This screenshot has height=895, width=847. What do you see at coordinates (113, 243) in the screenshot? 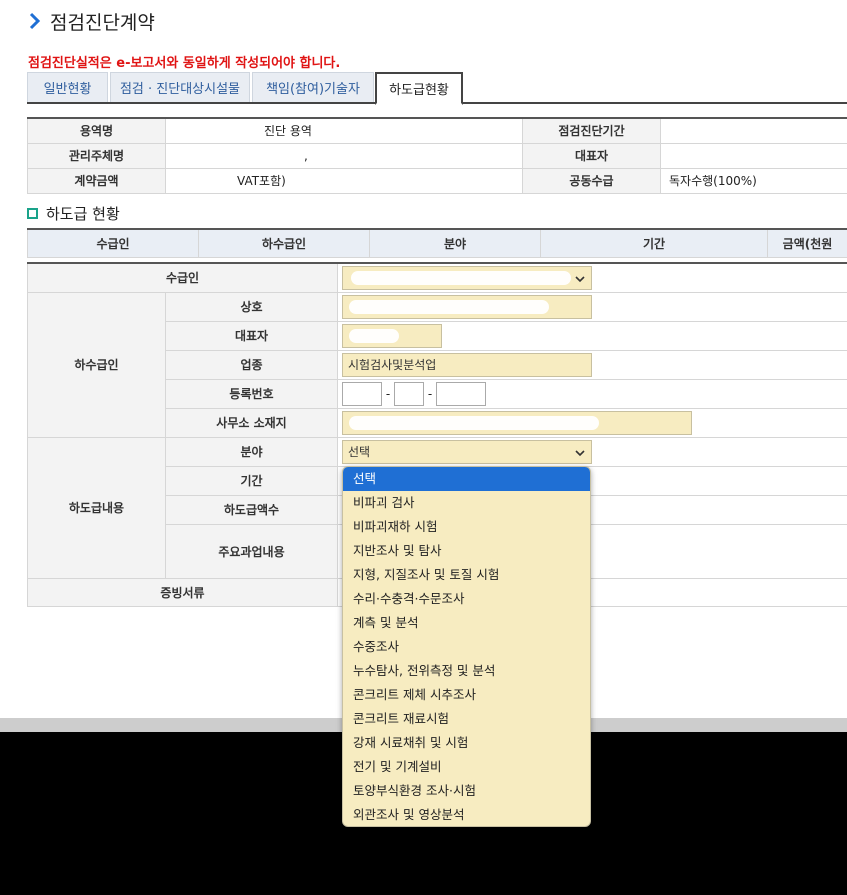
I see `col-contractor: 수급인` at bounding box center [113, 243].